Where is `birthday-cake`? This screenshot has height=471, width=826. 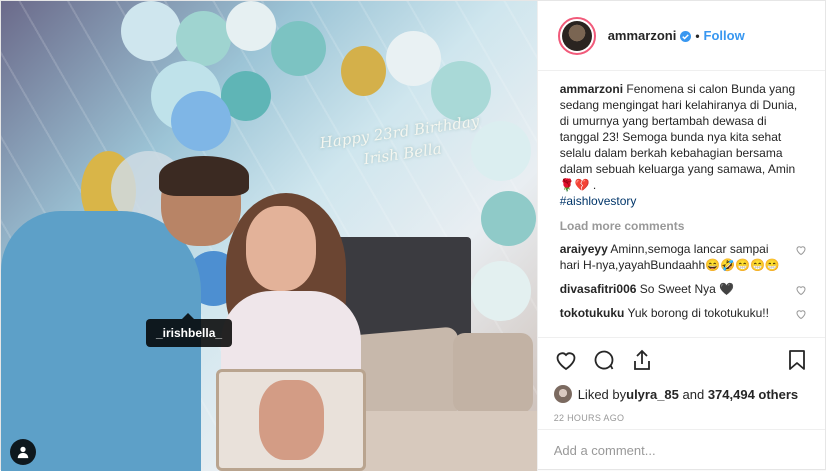
birthday-cake is located at coordinates (291, 420).